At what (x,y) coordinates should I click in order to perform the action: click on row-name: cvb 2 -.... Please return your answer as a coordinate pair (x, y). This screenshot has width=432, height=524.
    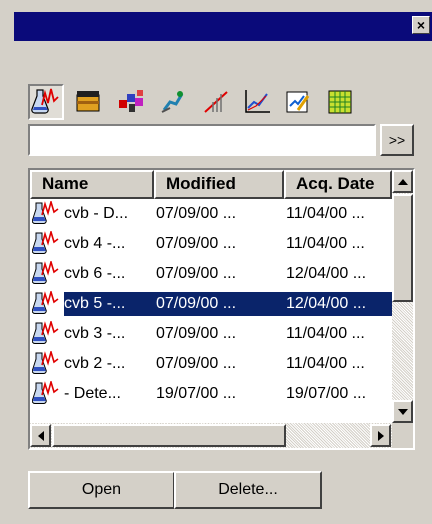
    Looking at the image, I should click on (95, 363).